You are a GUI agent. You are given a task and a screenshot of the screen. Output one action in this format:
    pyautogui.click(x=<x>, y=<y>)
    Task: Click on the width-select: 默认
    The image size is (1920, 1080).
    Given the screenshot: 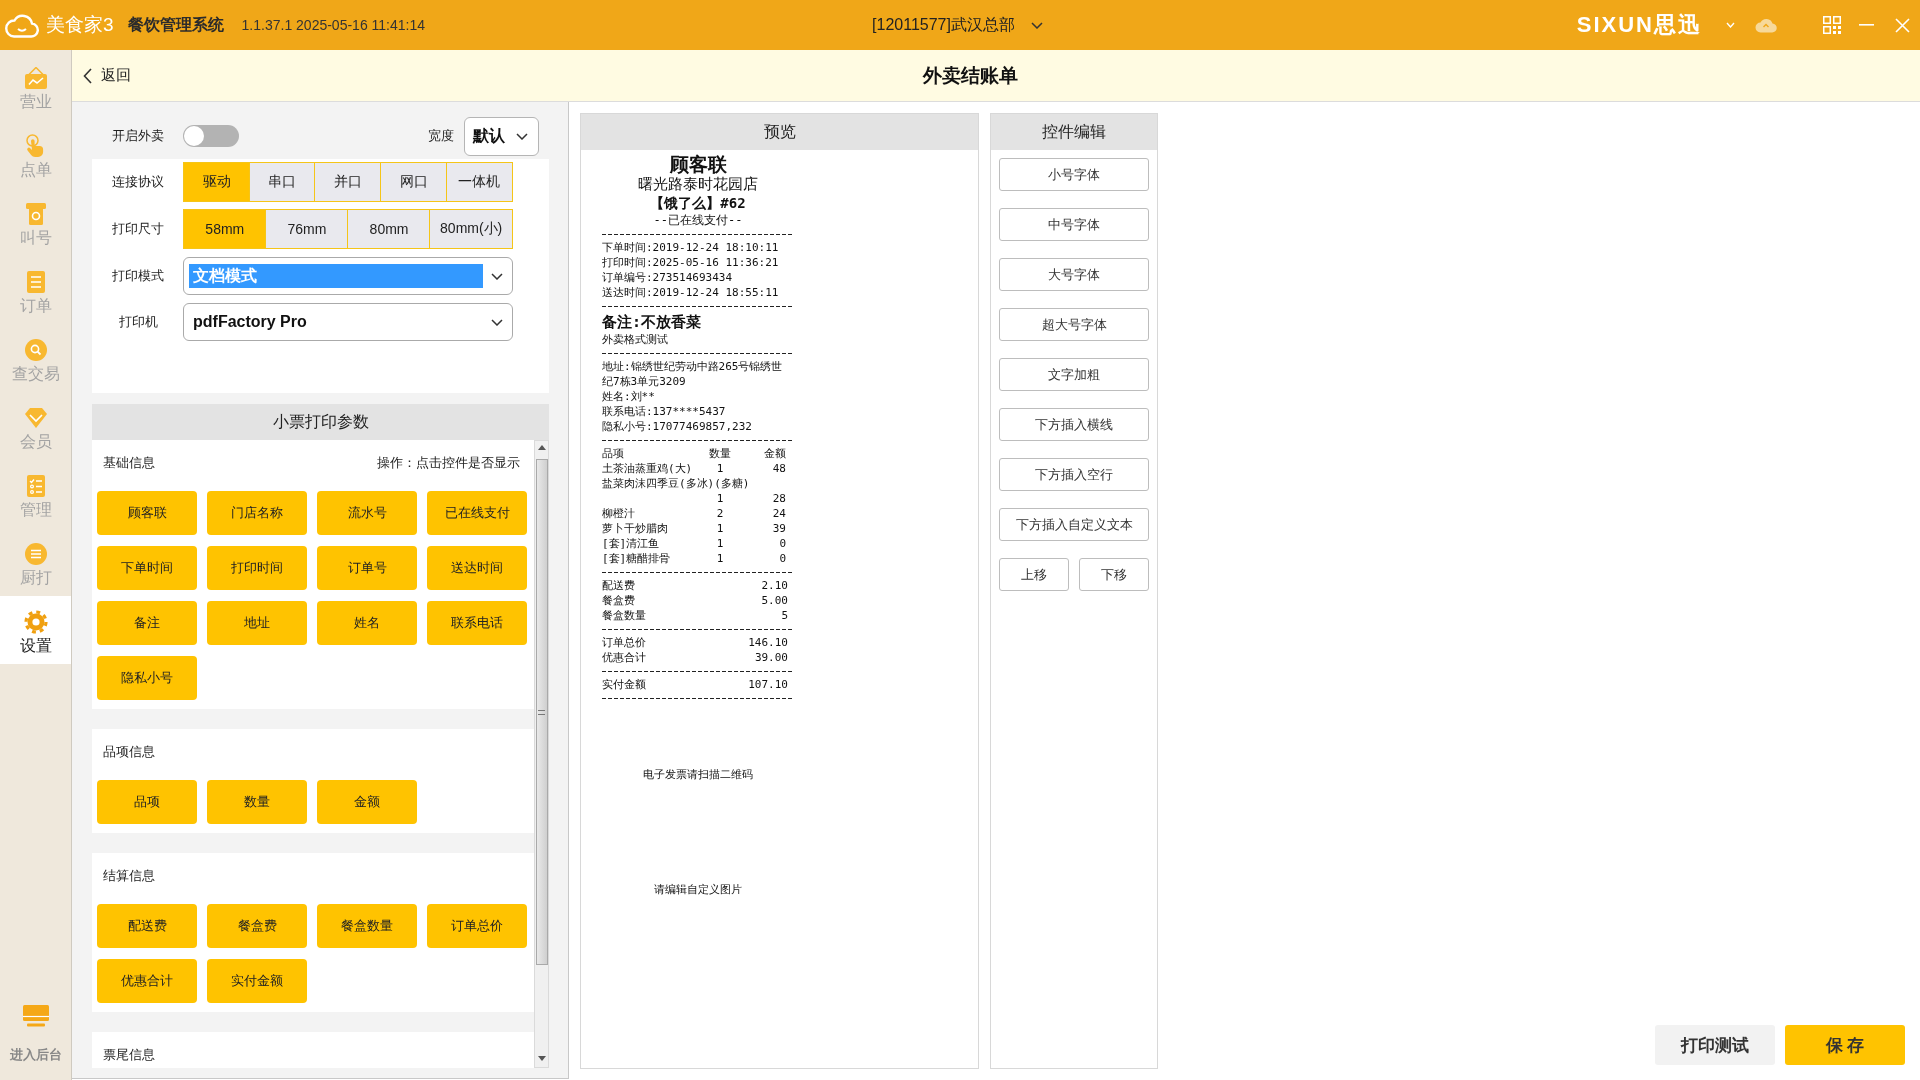 What is the action you would take?
    pyautogui.click(x=501, y=136)
    